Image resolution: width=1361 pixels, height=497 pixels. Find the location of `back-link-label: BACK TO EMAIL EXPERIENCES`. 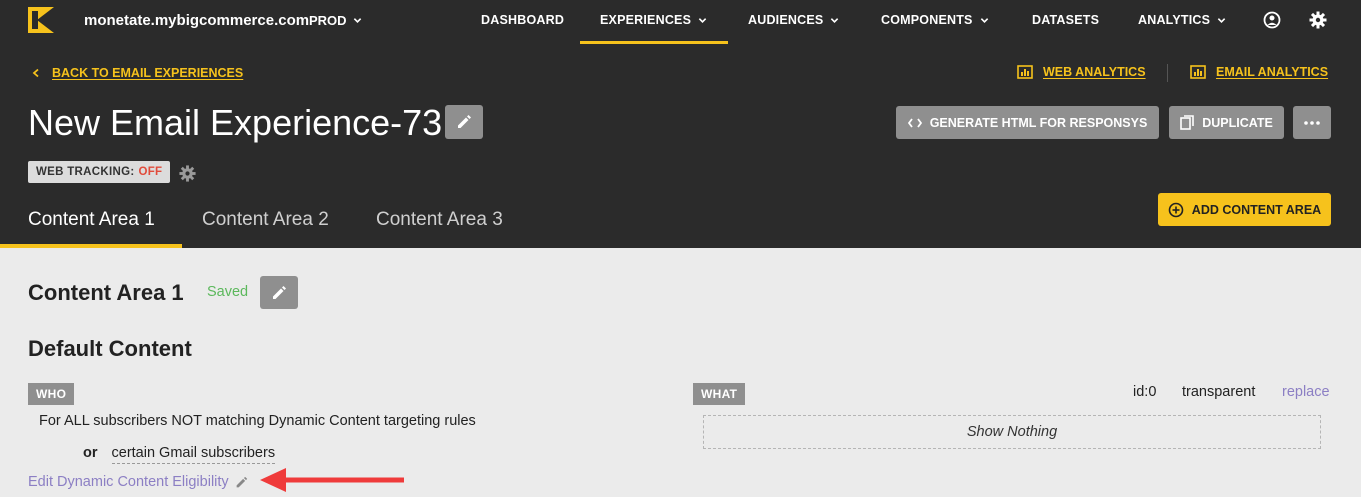

back-link-label: BACK TO EMAIL EXPERIENCES is located at coordinates (148, 73).